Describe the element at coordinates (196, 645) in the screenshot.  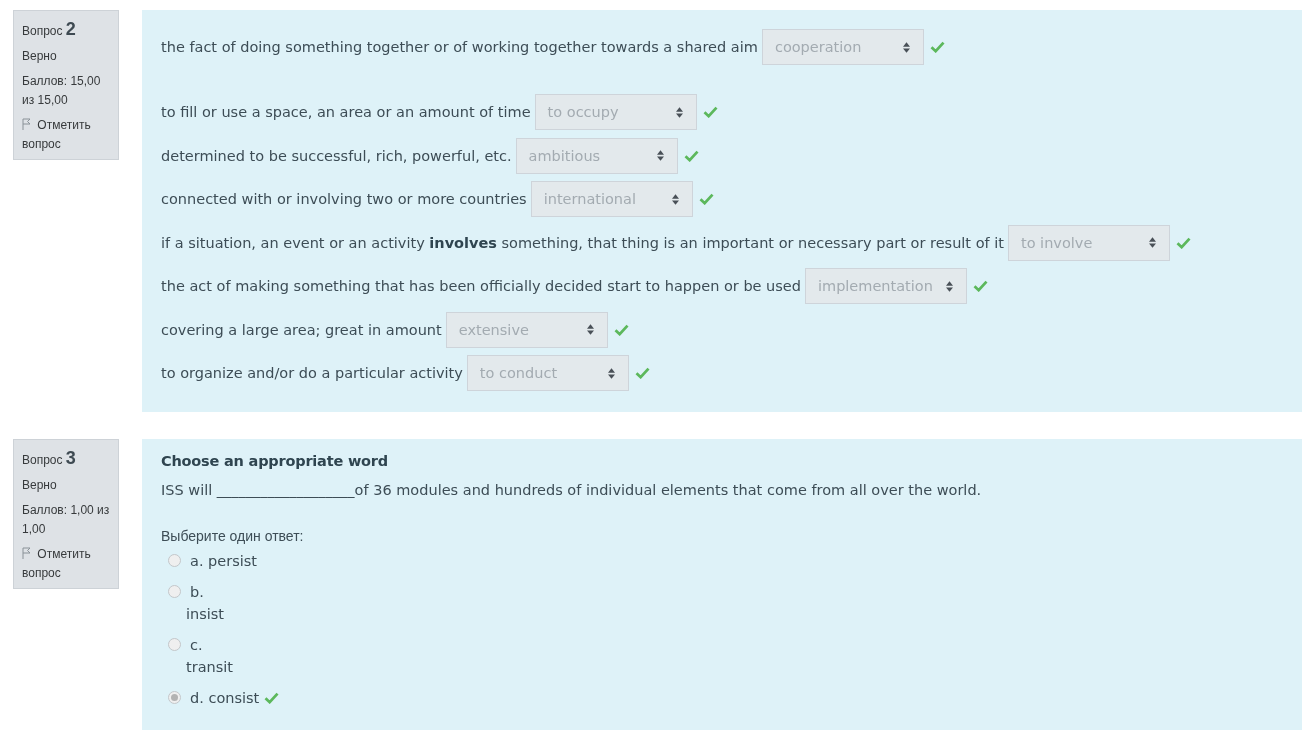
I see `option-letter: c.` at that location.